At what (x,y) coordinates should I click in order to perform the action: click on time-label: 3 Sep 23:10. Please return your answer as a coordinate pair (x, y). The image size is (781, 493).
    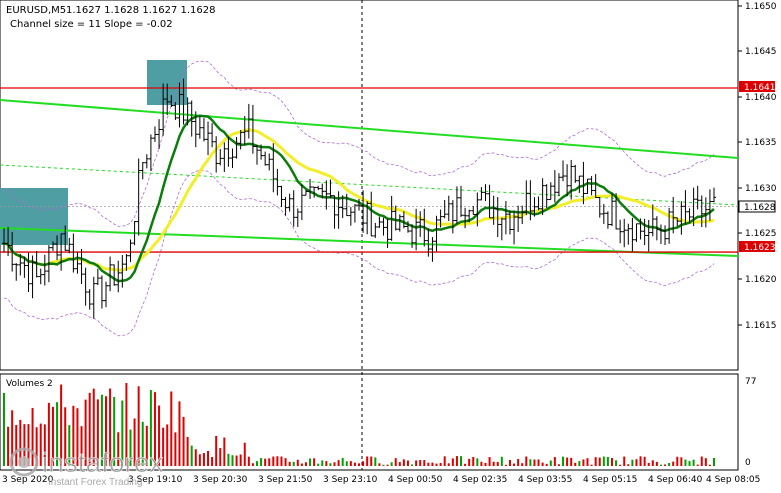
    Looking at the image, I should click on (350, 480).